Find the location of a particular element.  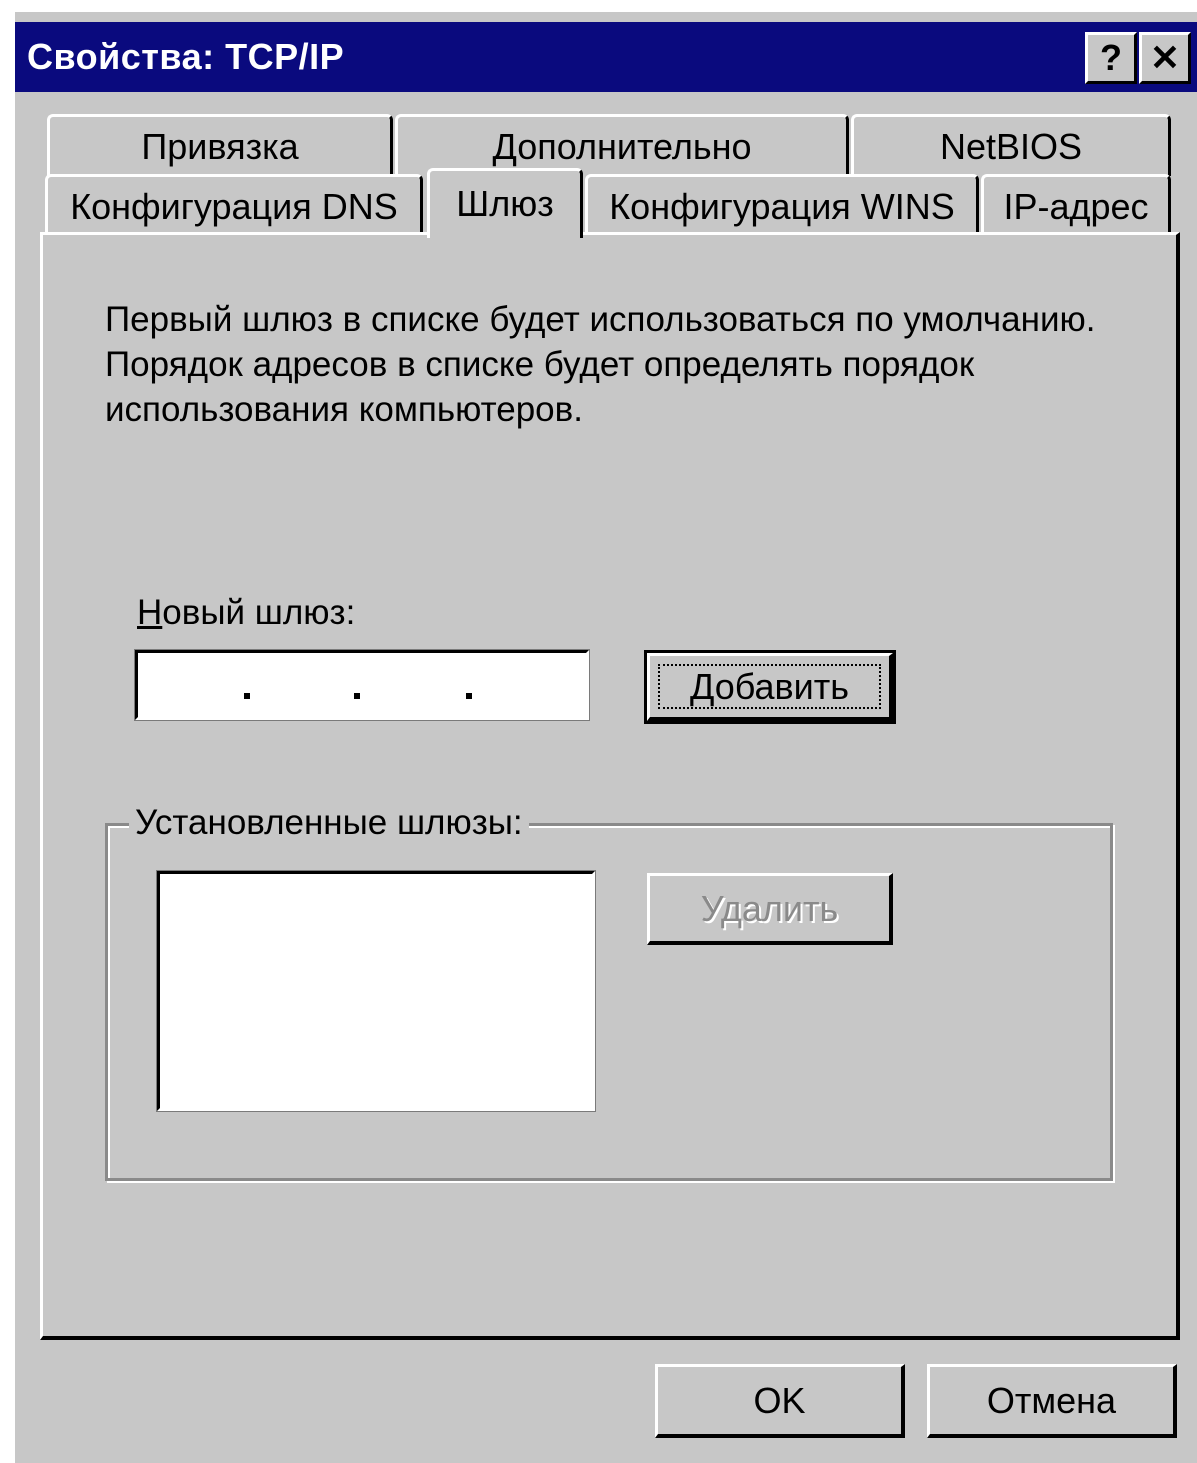

tab-netbios: NetBIOS is located at coordinates (1011, 145).